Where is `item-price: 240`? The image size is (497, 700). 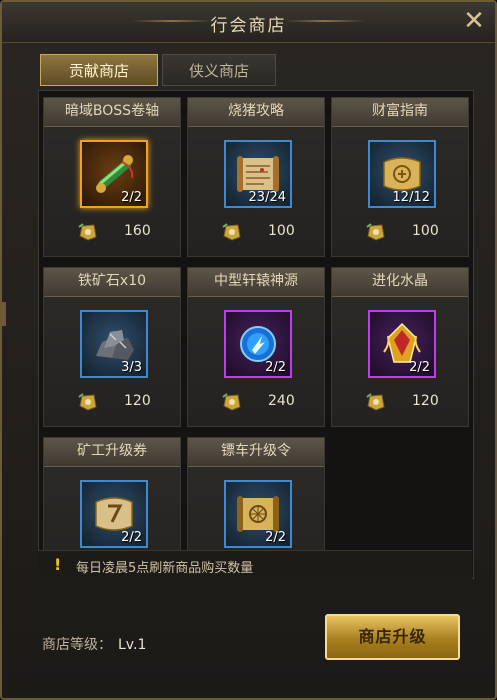 item-price: 240 is located at coordinates (281, 401).